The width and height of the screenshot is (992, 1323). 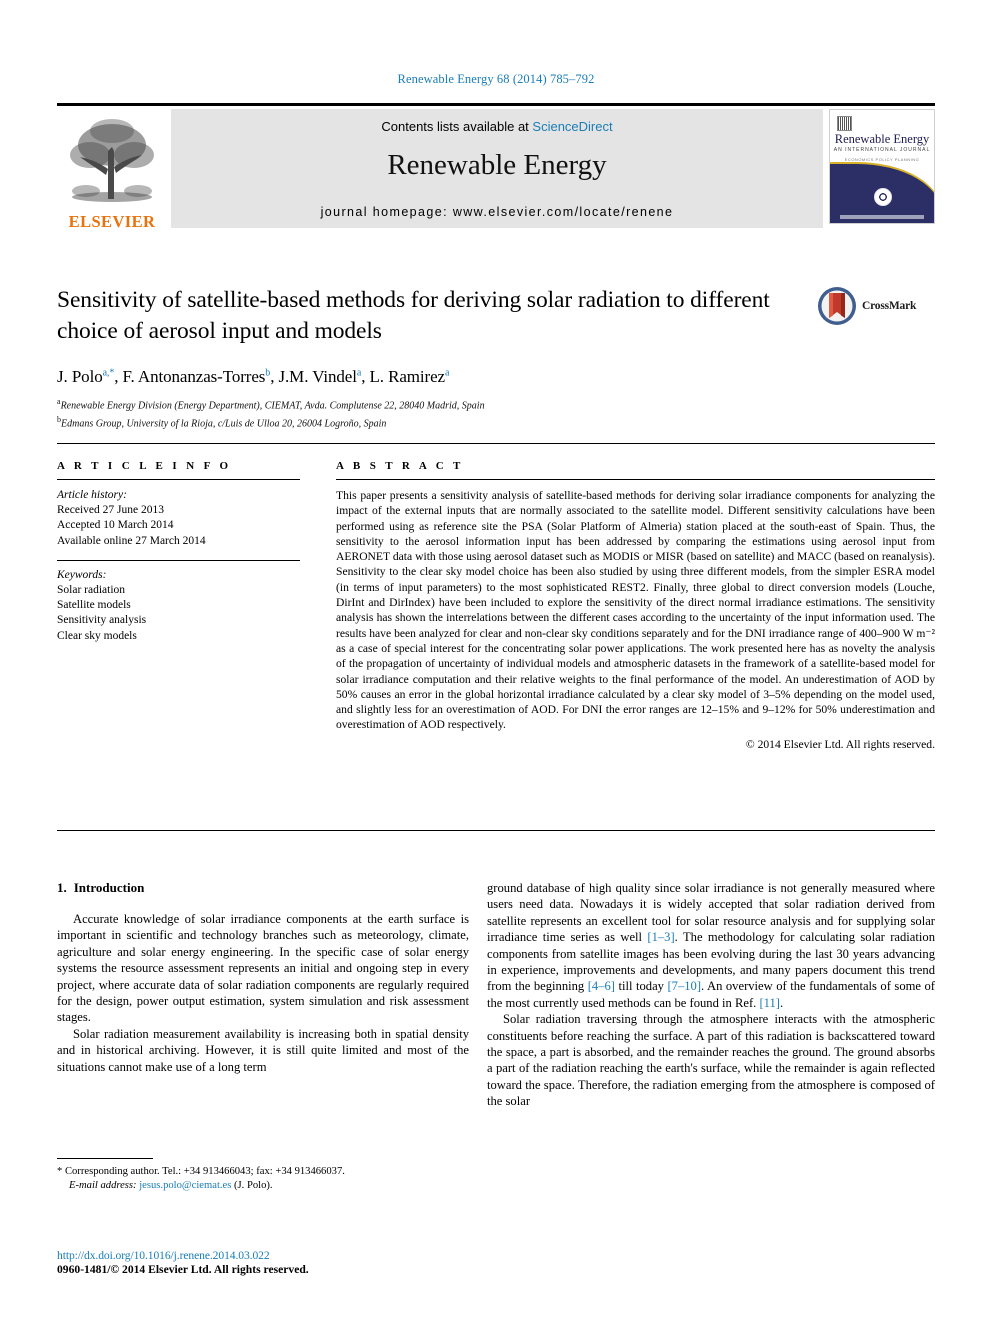 I want to click on citation-link: [1–3], so click(x=660, y=937).